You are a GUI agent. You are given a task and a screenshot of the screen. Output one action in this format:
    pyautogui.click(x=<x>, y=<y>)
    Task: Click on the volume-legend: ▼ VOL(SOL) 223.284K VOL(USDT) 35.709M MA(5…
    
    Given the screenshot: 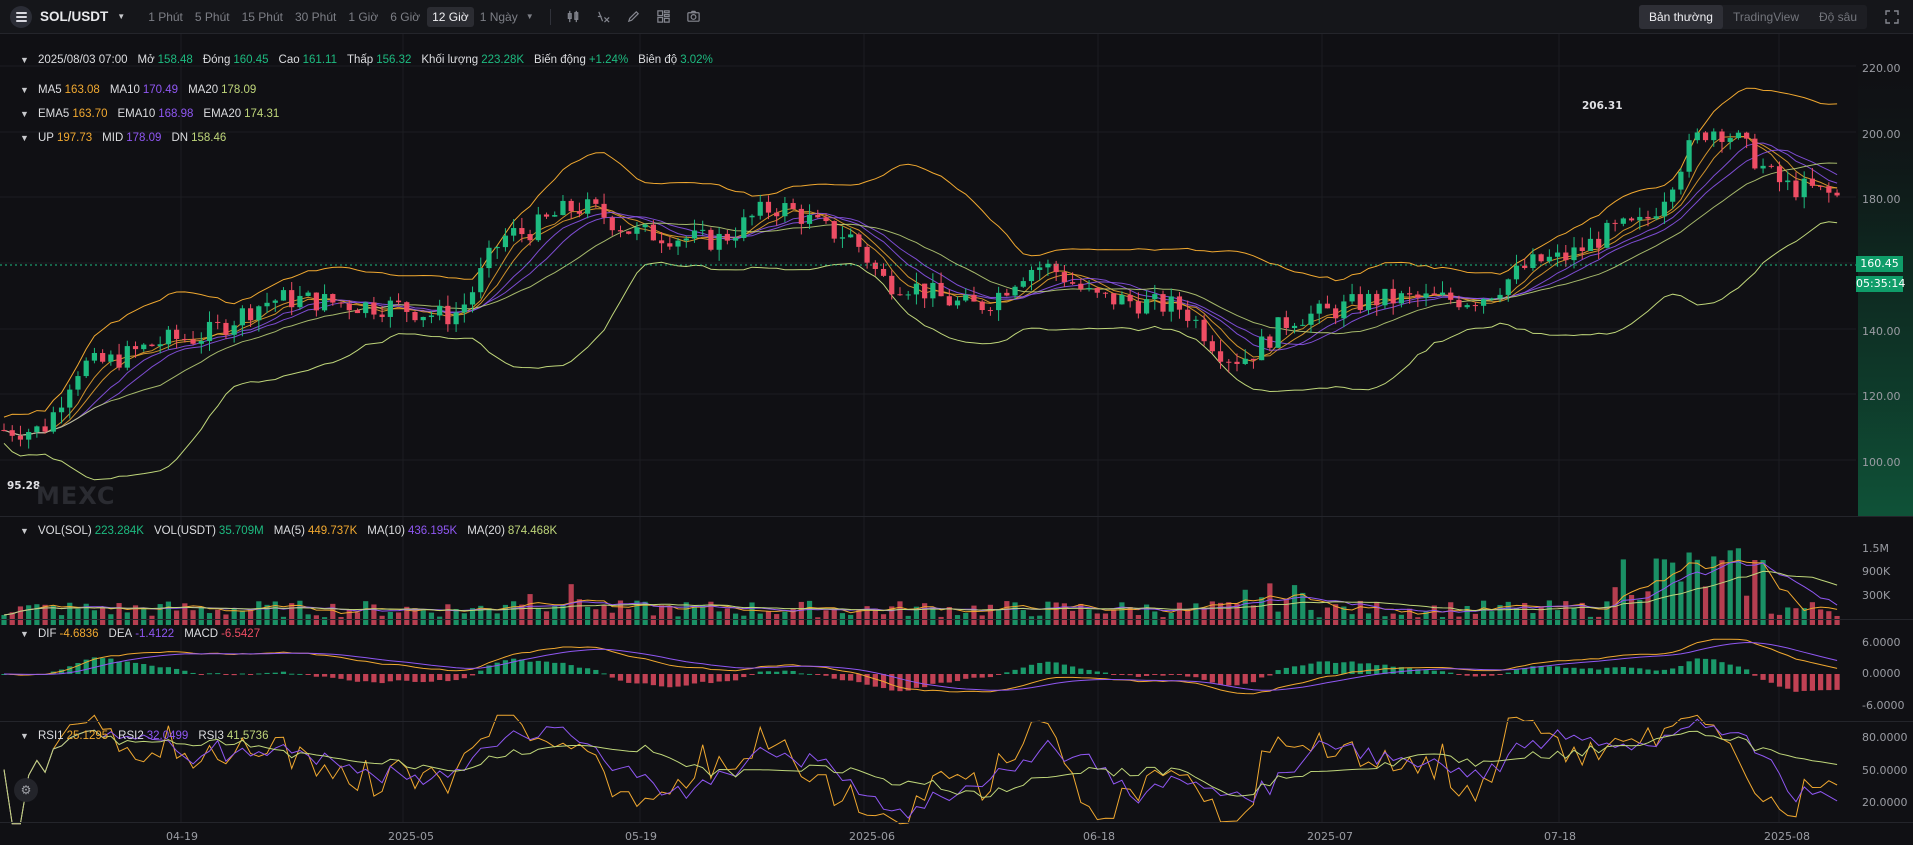 What is the action you would take?
    pyautogui.click(x=293, y=531)
    